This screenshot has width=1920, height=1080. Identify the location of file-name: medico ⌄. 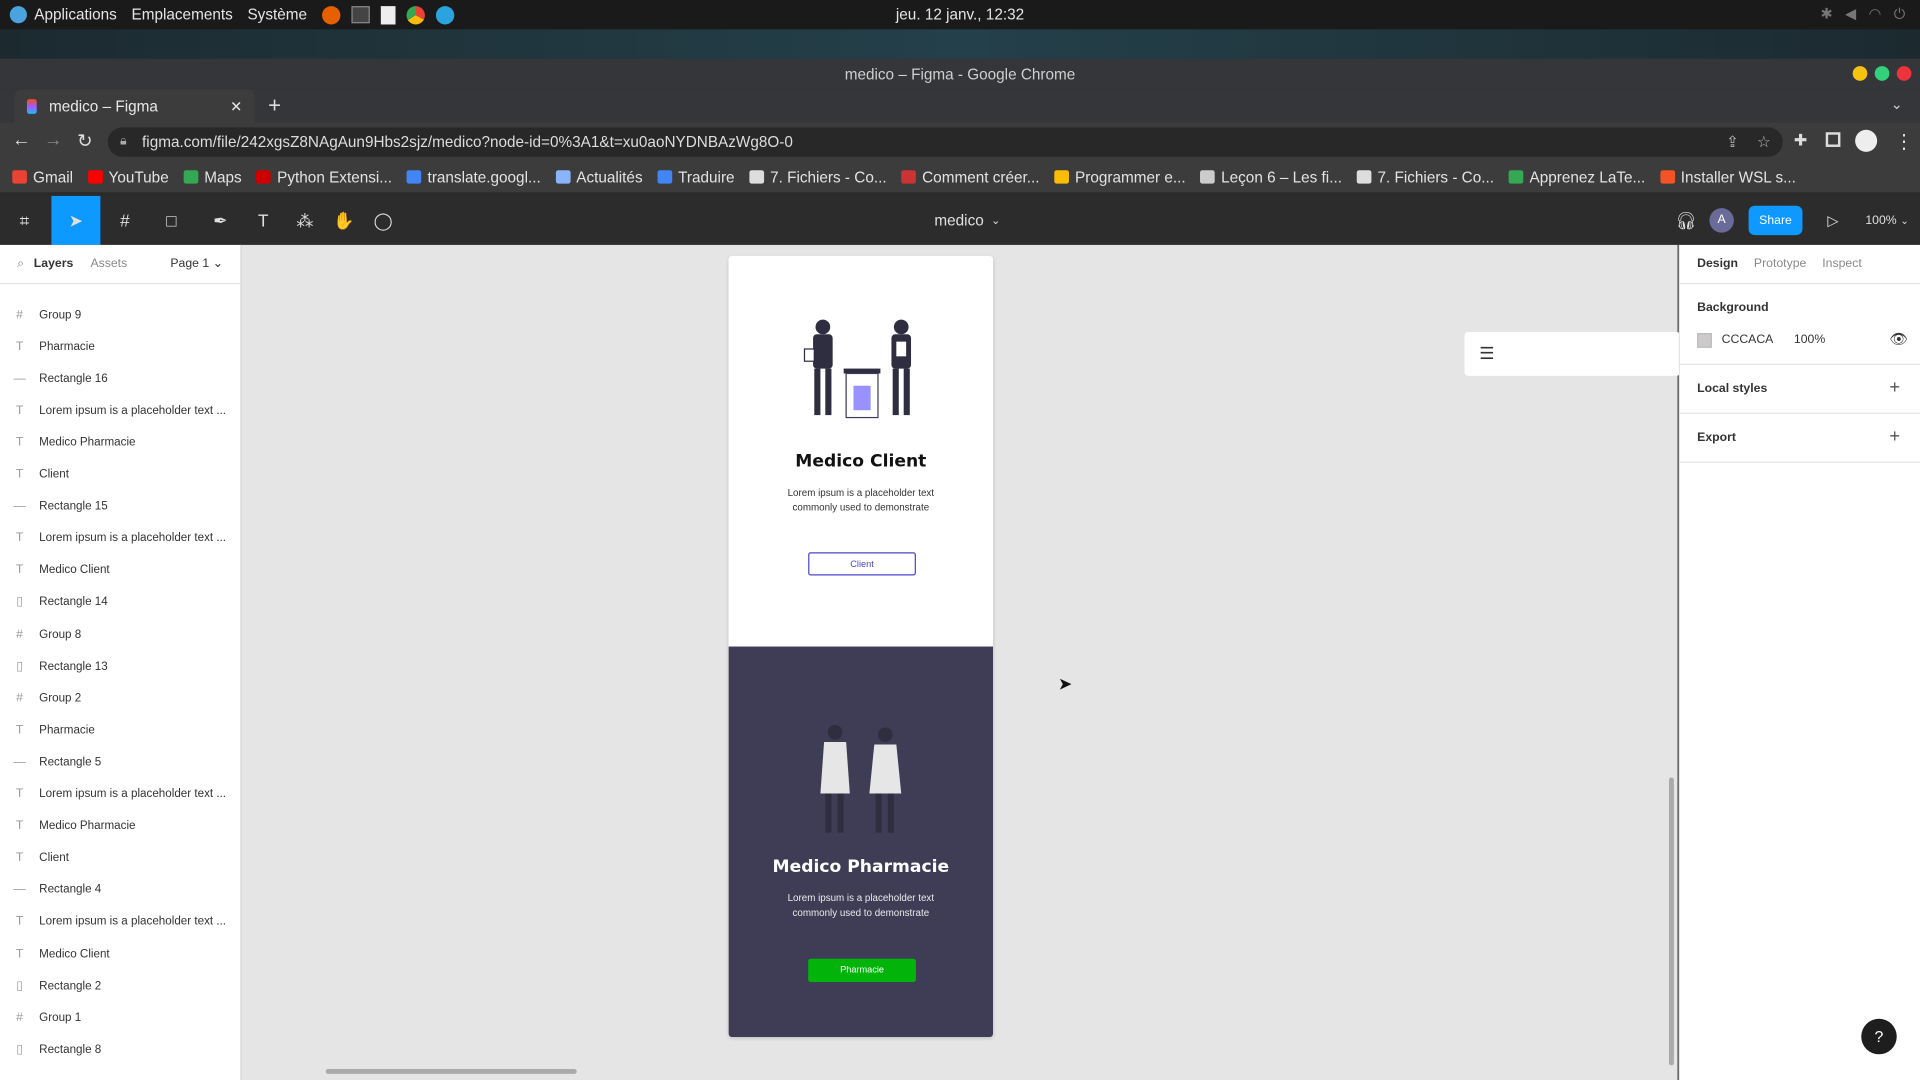
(967, 220).